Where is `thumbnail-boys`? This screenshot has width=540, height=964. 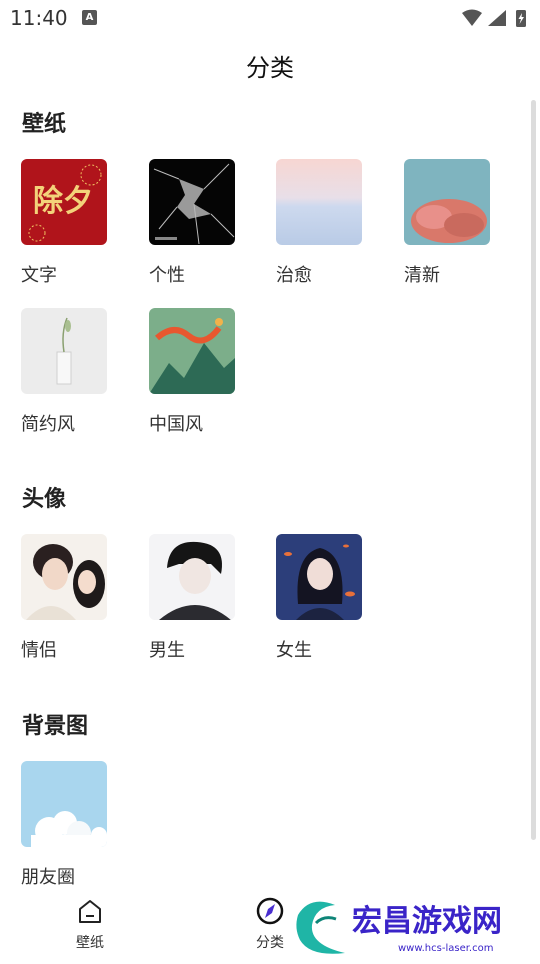
thumbnail-boys is located at coordinates (192, 577).